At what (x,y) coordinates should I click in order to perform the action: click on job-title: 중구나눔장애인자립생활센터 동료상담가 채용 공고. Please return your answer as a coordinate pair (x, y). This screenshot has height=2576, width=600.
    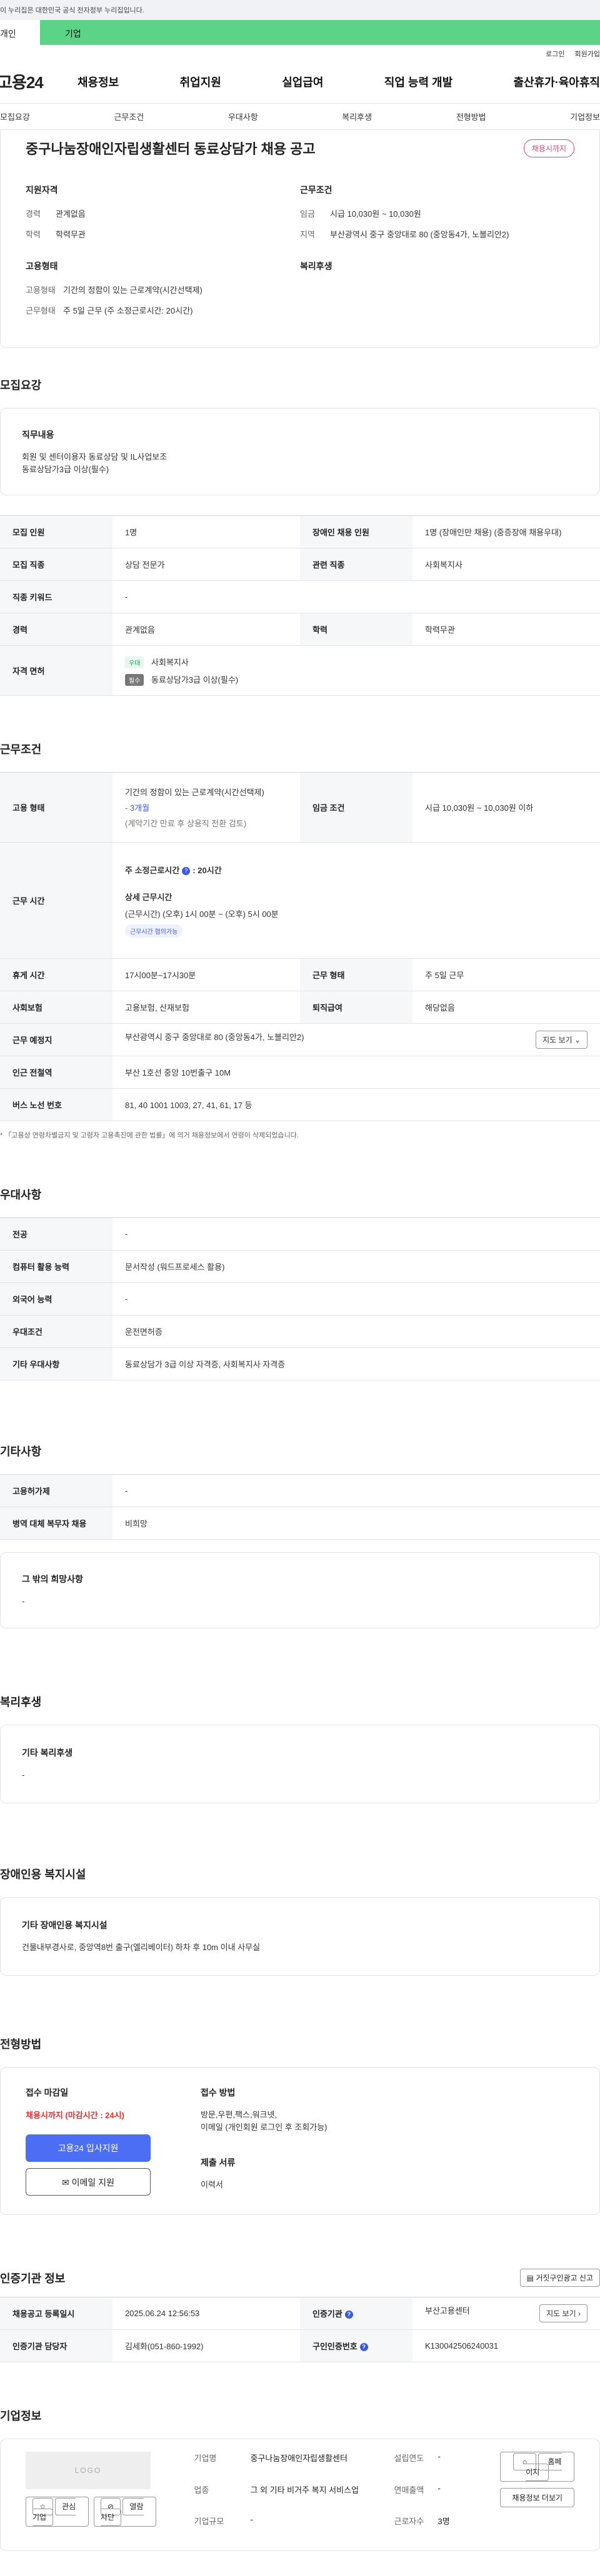
    Looking at the image, I should click on (171, 149).